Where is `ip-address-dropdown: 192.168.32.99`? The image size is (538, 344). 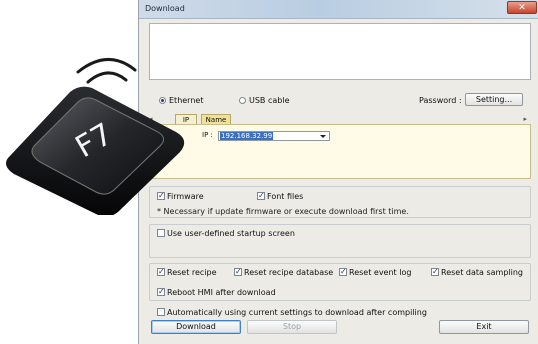 ip-address-dropdown: 192.168.32.99 is located at coordinates (274, 136).